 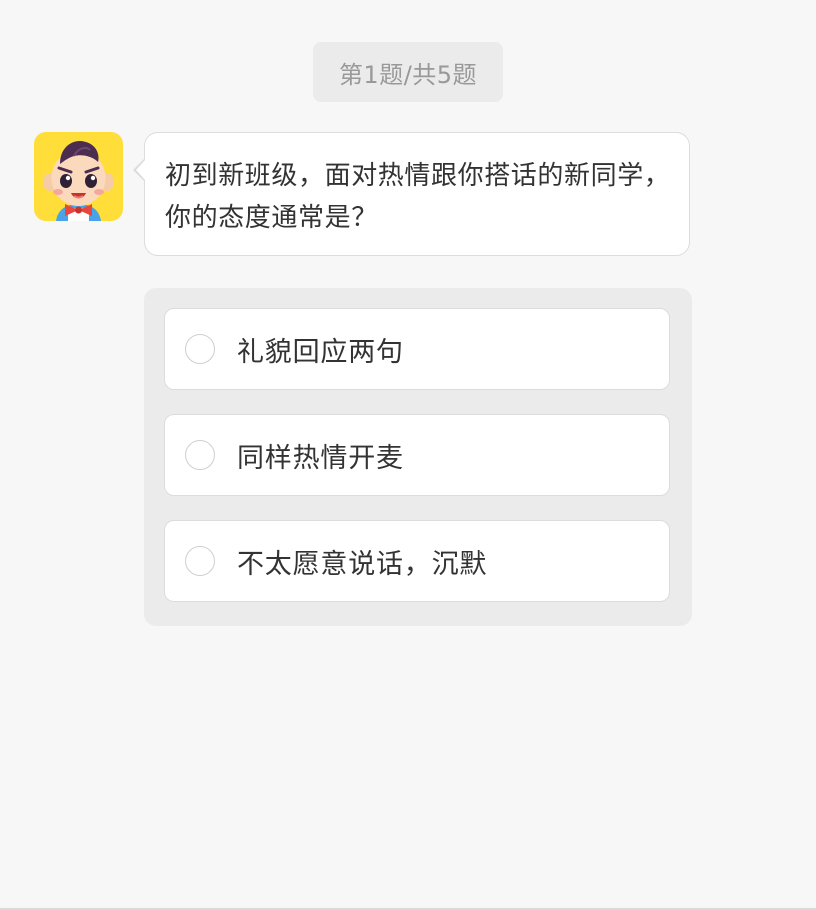 I want to click on answer-option-label: 礼貌回应两句, so click(x=320, y=352).